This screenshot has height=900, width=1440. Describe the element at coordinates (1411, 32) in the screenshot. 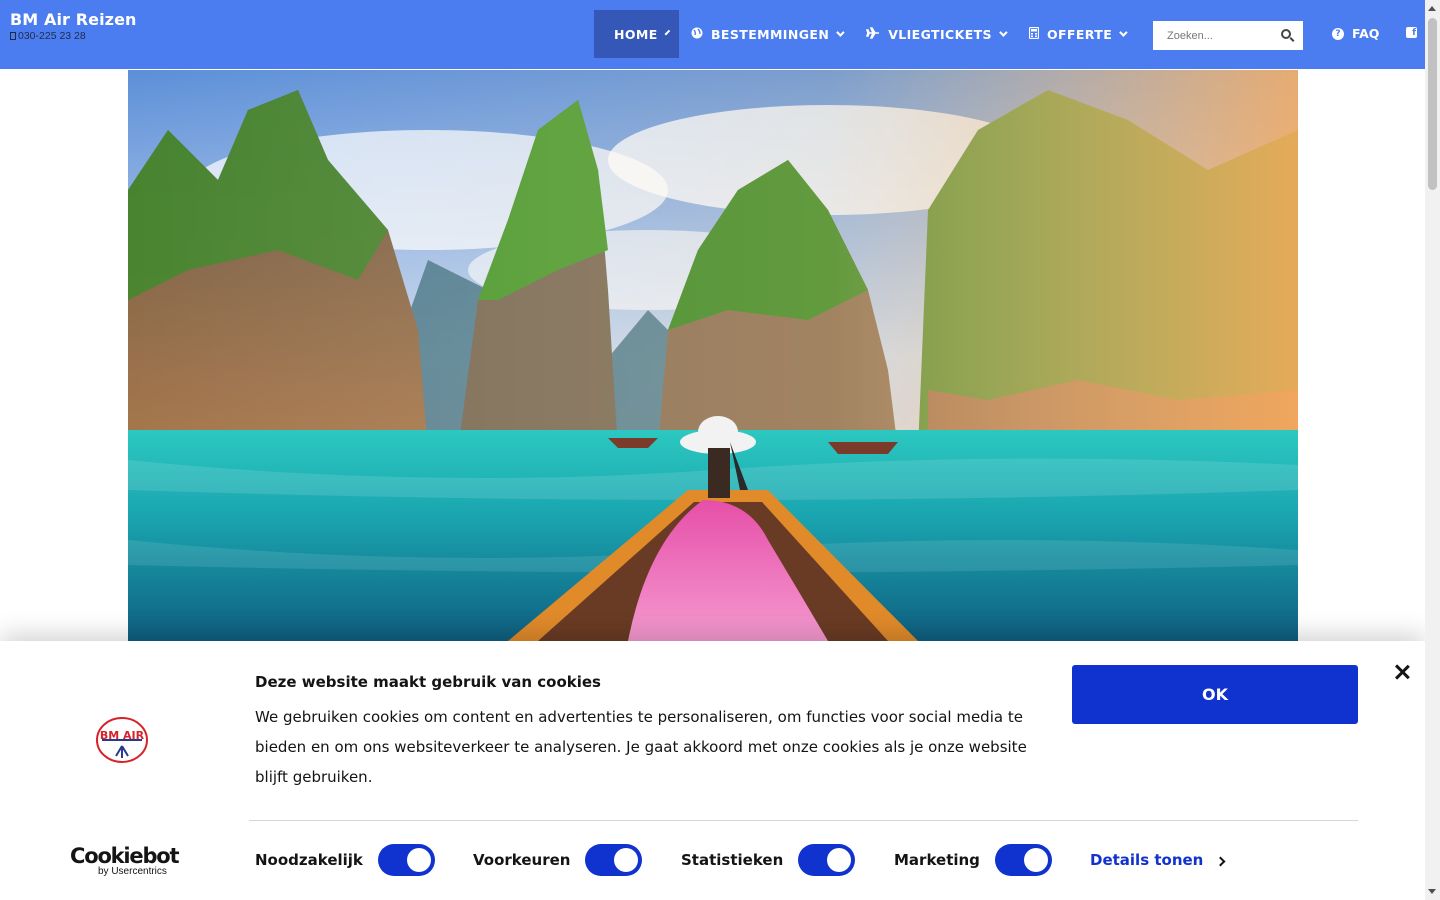

I see `facebook-icon: f` at that location.